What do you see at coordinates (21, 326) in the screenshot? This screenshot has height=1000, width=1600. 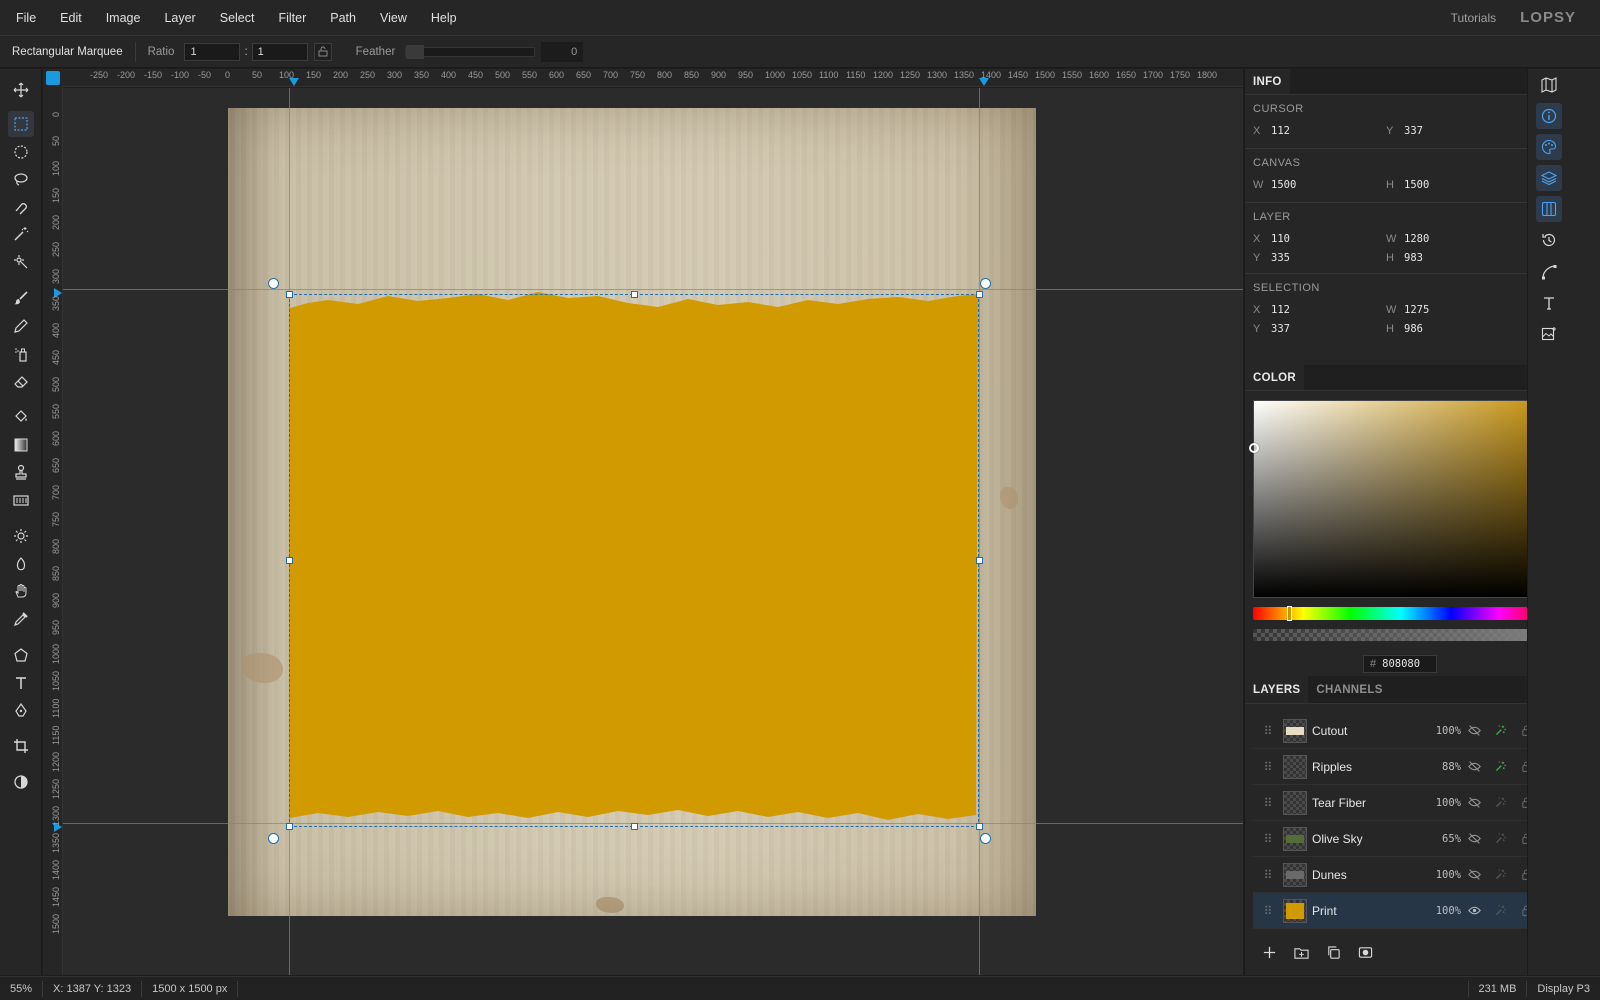 I see `pencil-icon` at bounding box center [21, 326].